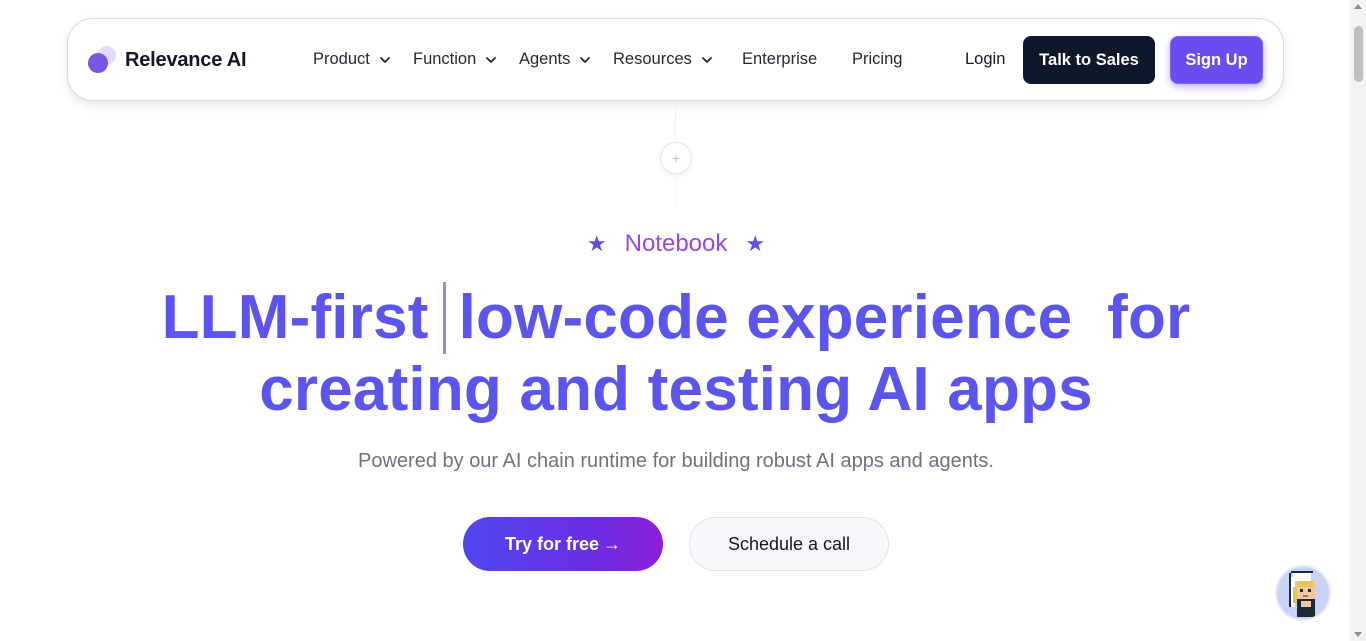 The width and height of the screenshot is (1366, 641). What do you see at coordinates (444, 318) in the screenshot?
I see `typing-cursor` at bounding box center [444, 318].